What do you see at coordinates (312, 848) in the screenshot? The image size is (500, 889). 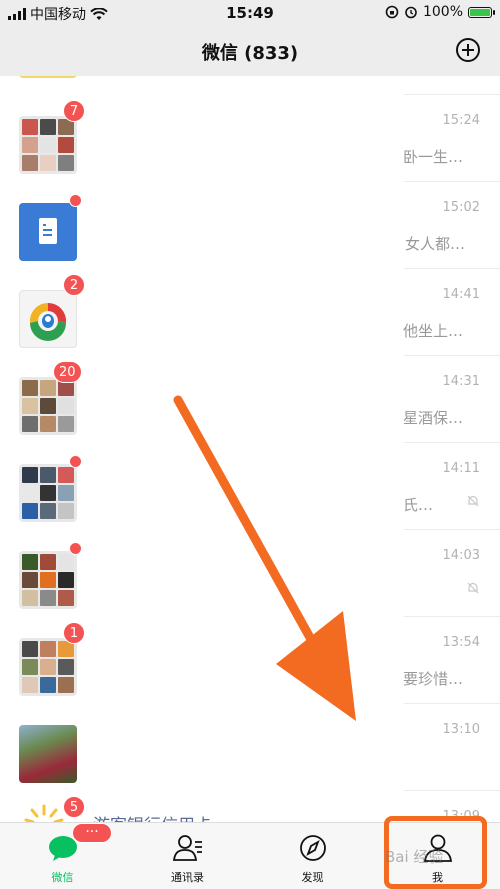 I see `compass-icon` at bounding box center [312, 848].